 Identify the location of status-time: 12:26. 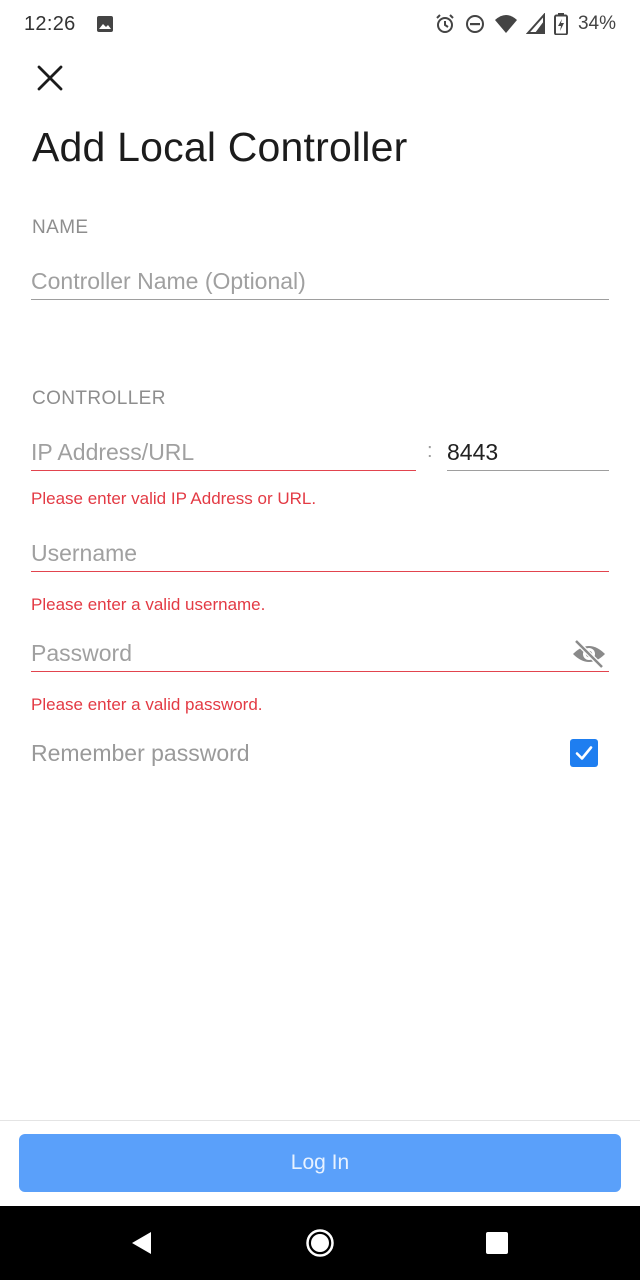
(50, 23).